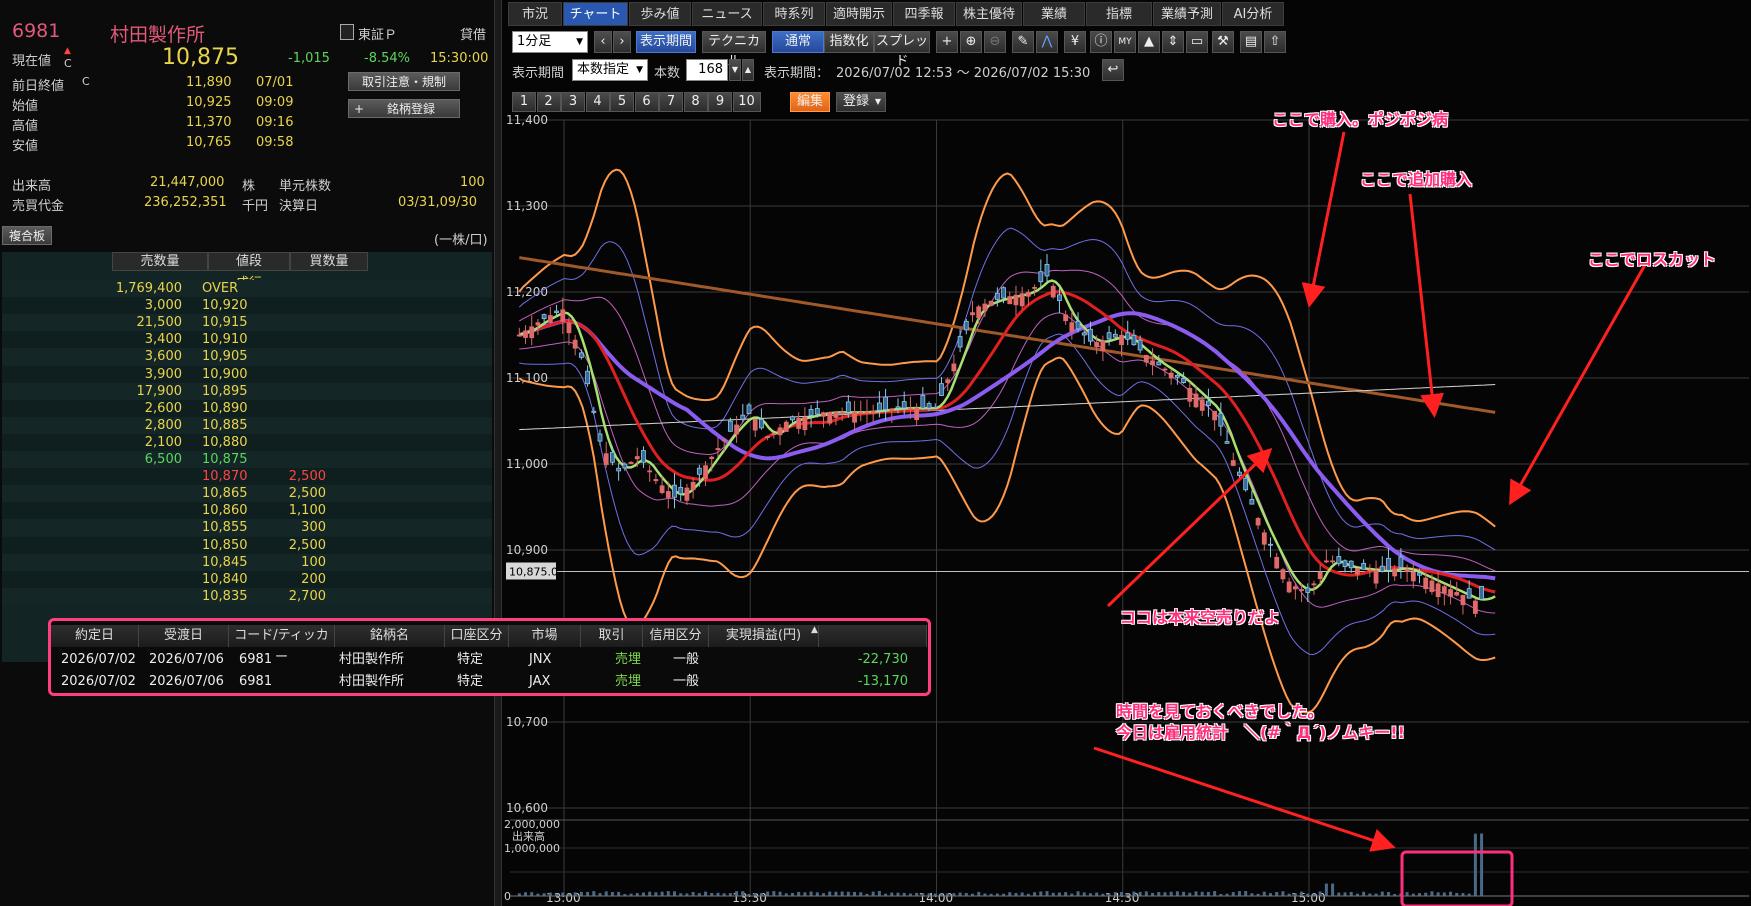 The width and height of the screenshot is (1751, 906). What do you see at coordinates (247, 391) in the screenshot?
I see `book-row: 17,900 10,895` at bounding box center [247, 391].